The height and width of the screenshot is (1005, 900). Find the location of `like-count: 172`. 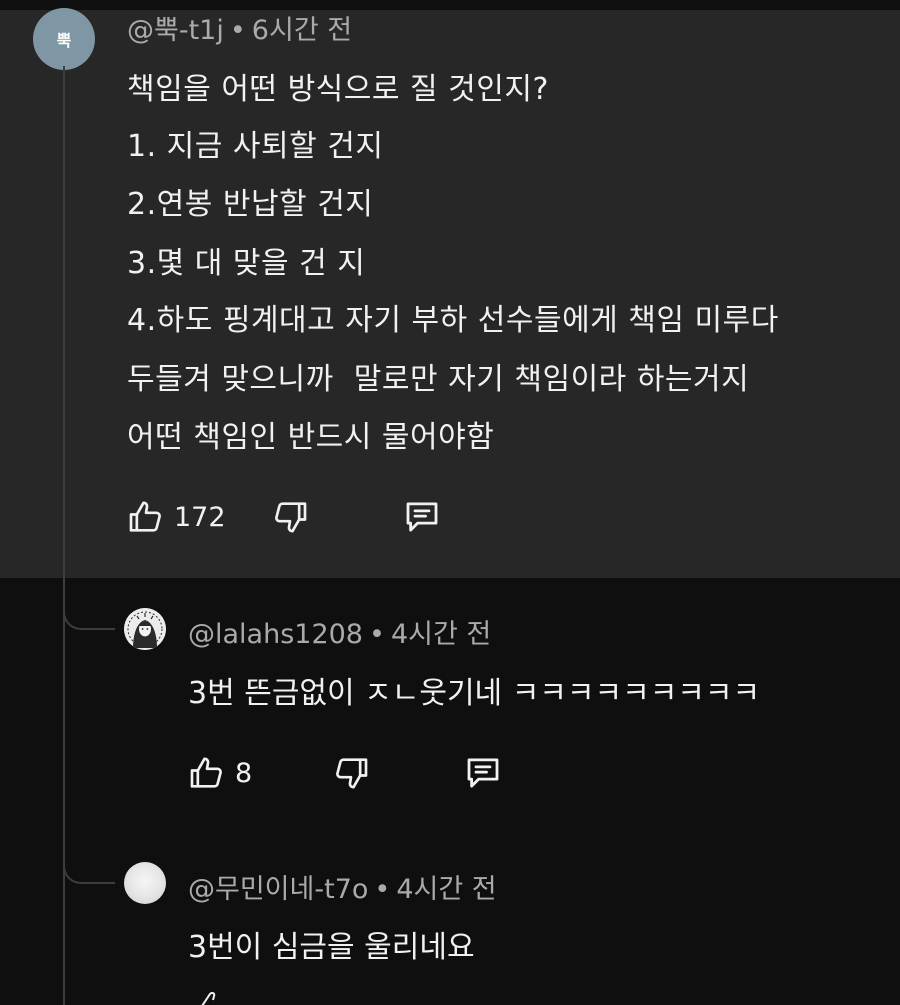

like-count: 172 is located at coordinates (200, 517).